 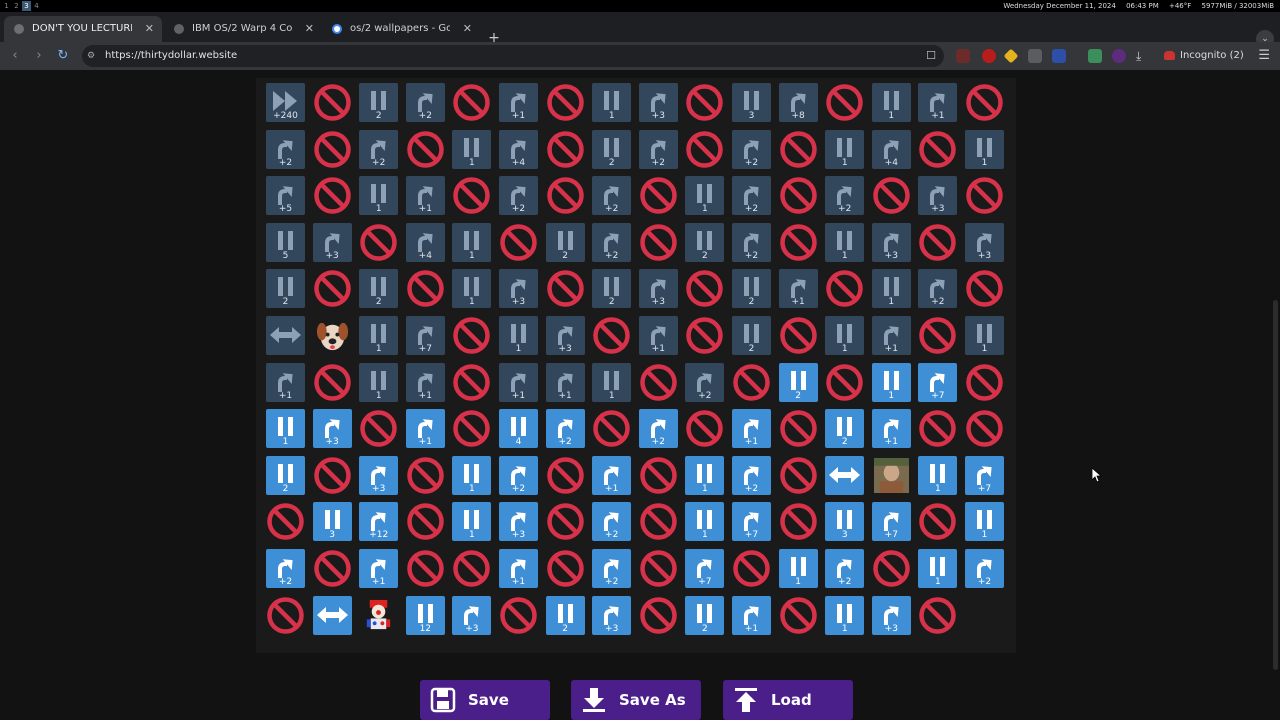 I want to click on pause-tile: 5, so click(x=285, y=242).